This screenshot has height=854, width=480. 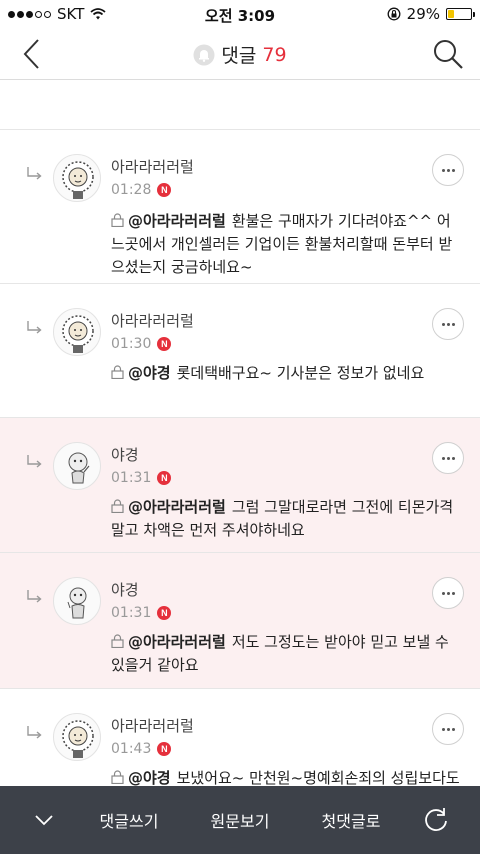 I want to click on status-bar: SKT 오전 3:09 29%, so click(x=240, y=14).